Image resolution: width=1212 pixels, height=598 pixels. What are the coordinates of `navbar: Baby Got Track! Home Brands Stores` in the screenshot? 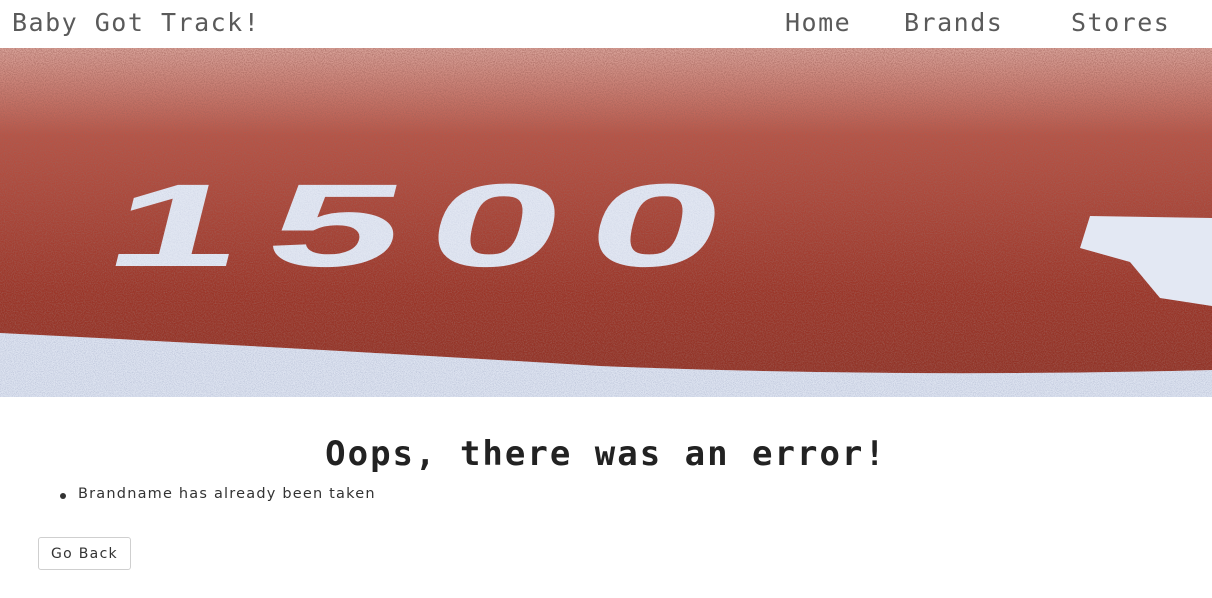 It's located at (606, 24).